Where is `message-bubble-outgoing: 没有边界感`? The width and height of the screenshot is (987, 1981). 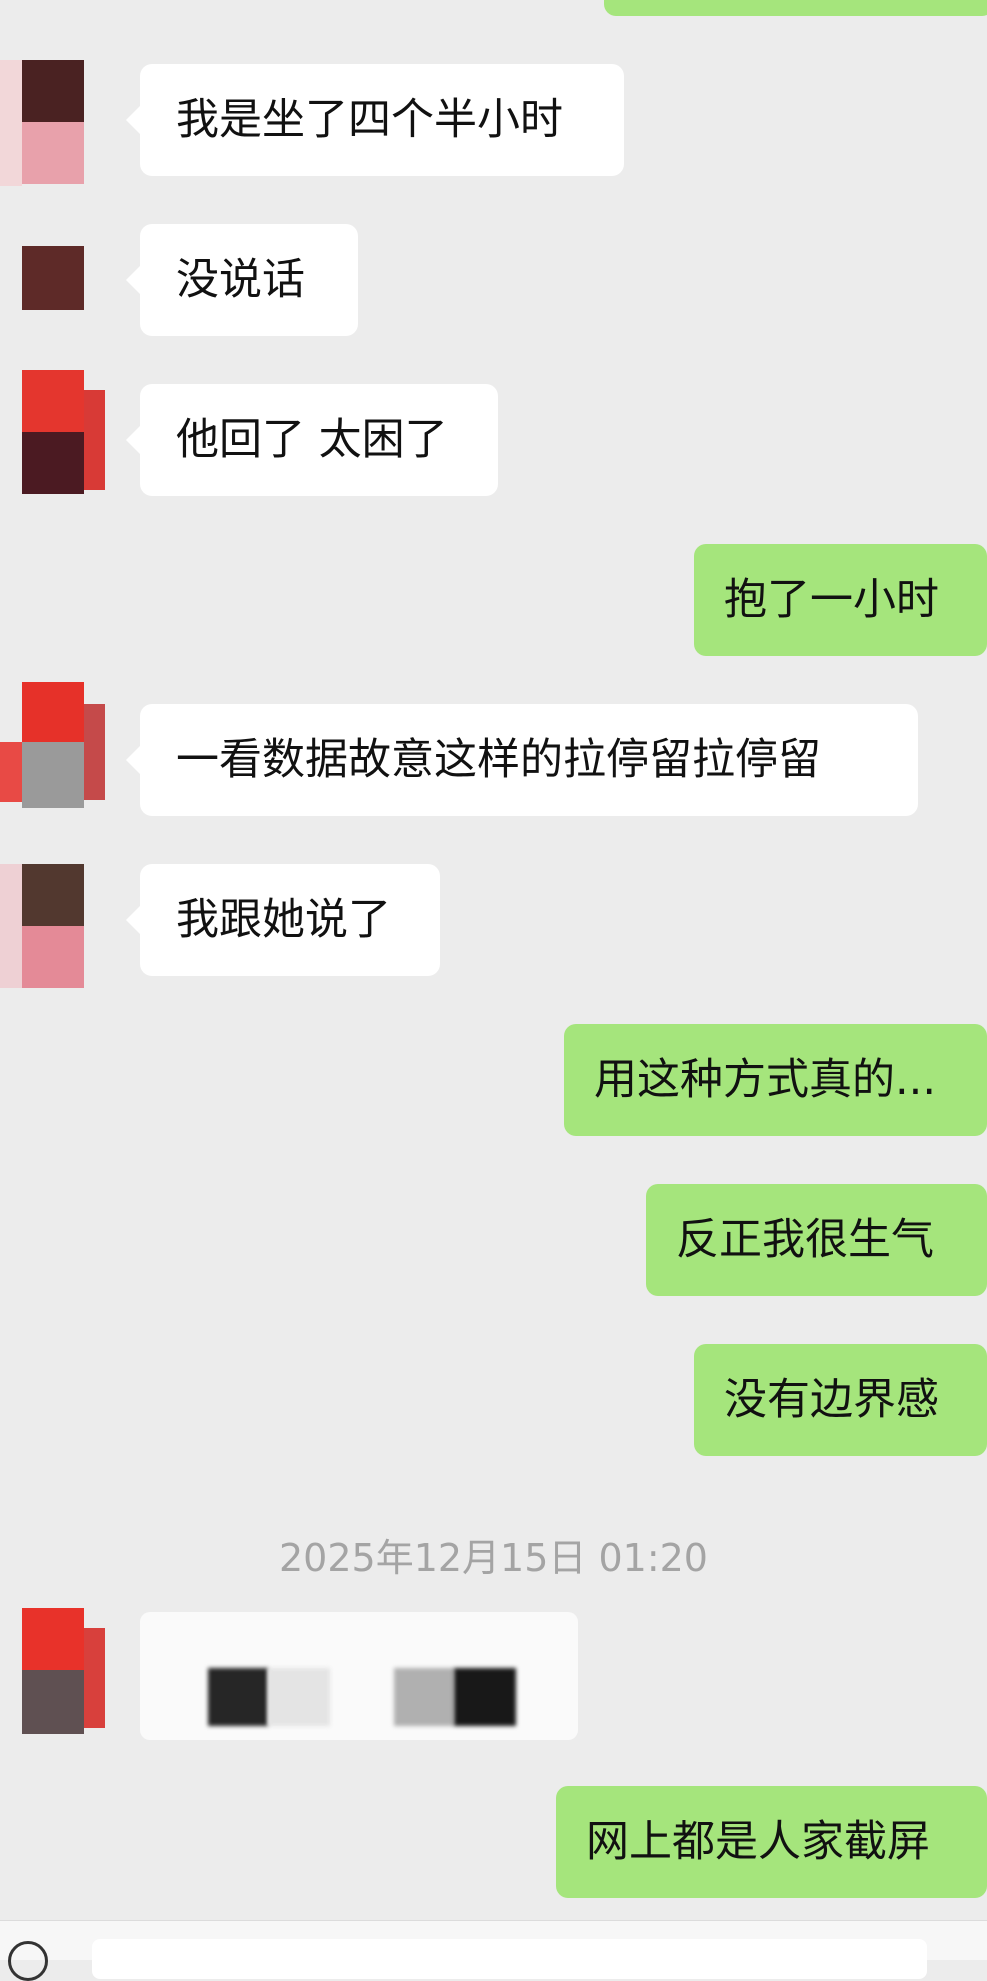 message-bubble-outgoing: 没有边界感 is located at coordinates (840, 1400).